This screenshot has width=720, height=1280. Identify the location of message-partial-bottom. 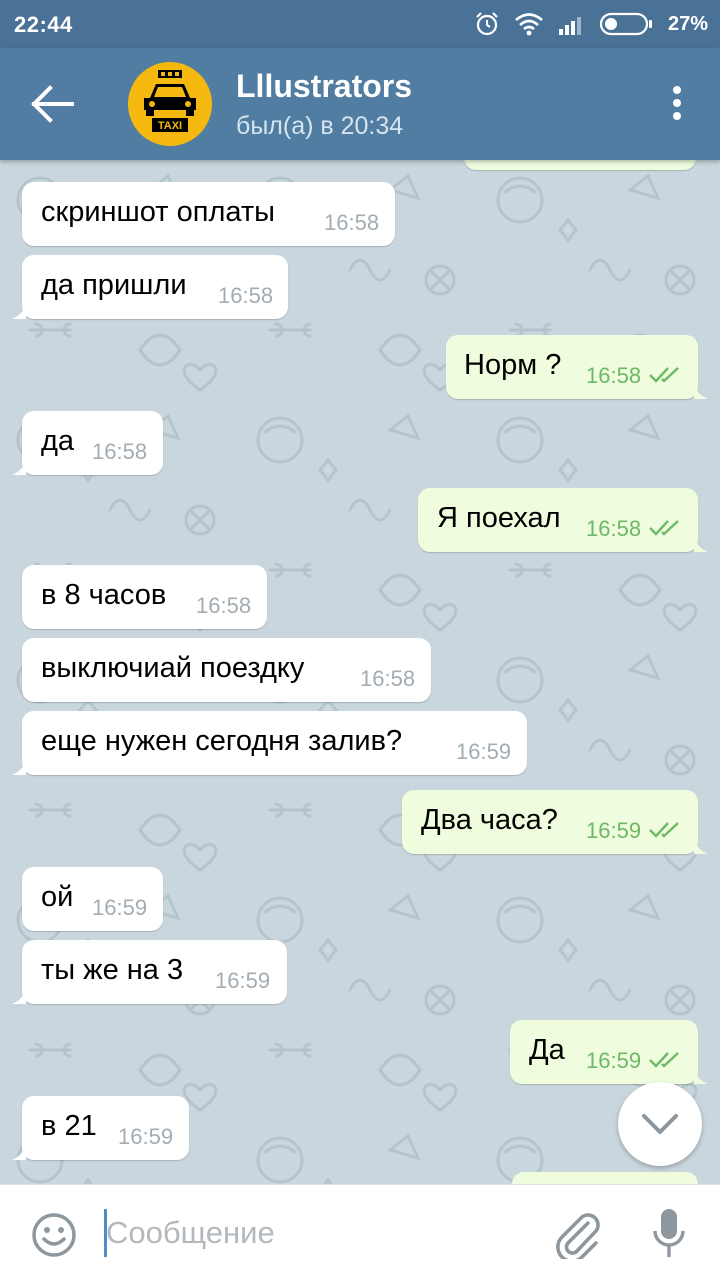
(605, 1178).